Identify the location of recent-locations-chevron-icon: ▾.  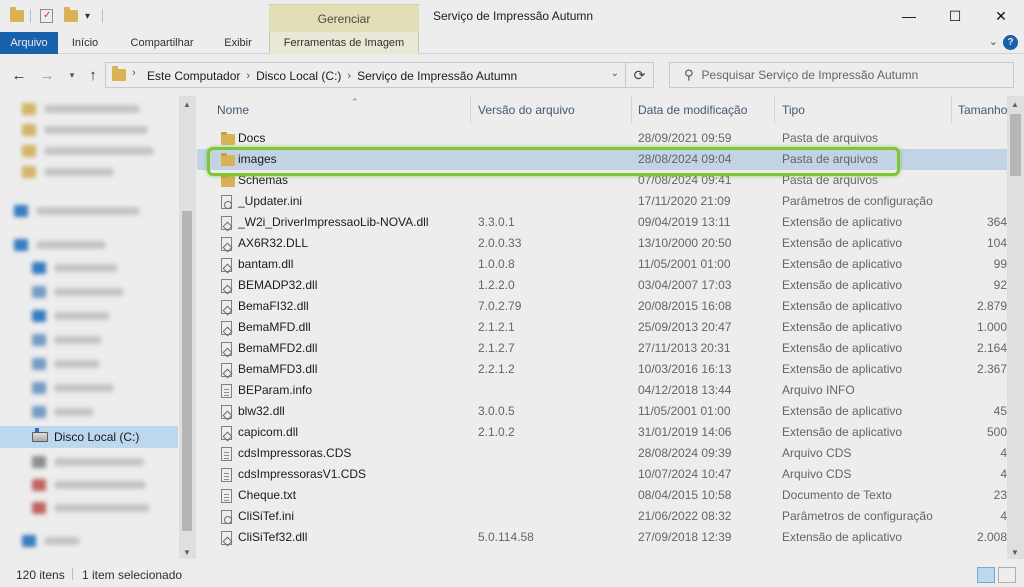
(72, 75).